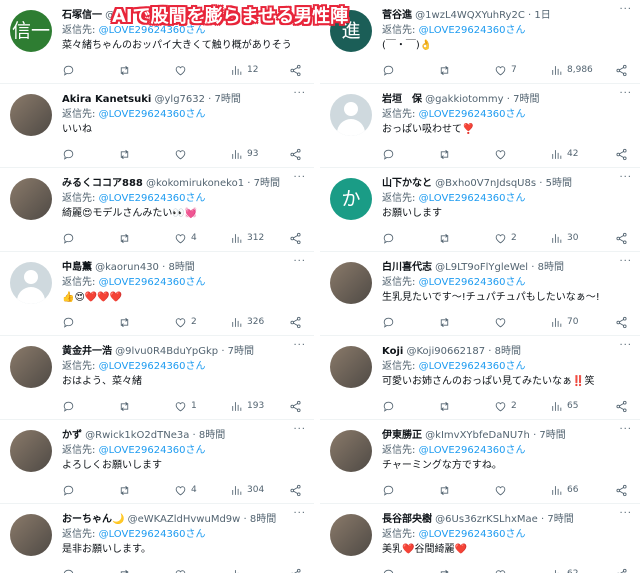  What do you see at coordinates (244, 154) in the screenshot?
I see `views-button: 93` at bounding box center [244, 154].